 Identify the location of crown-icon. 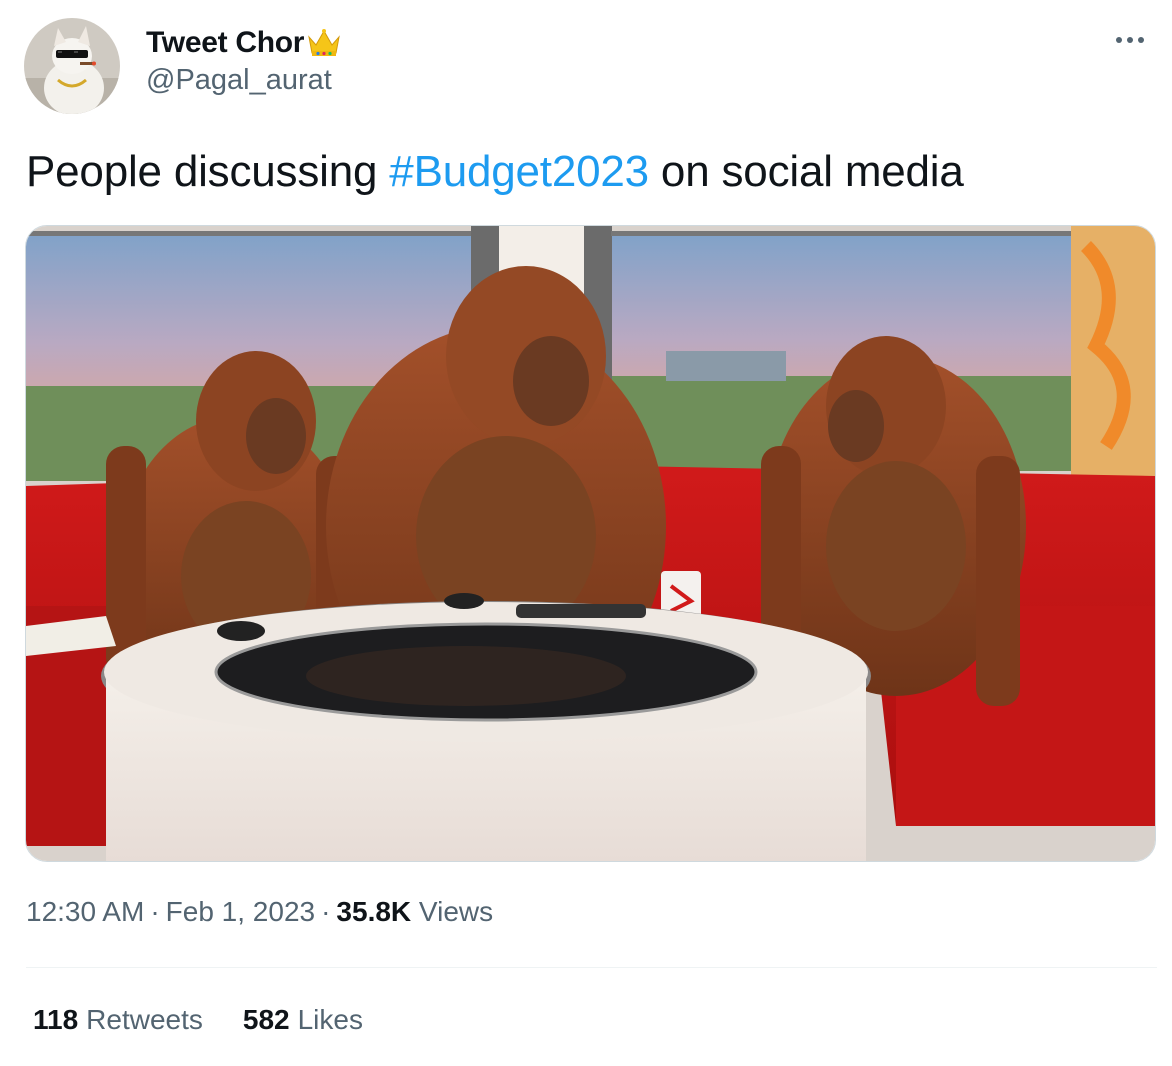
(324, 43).